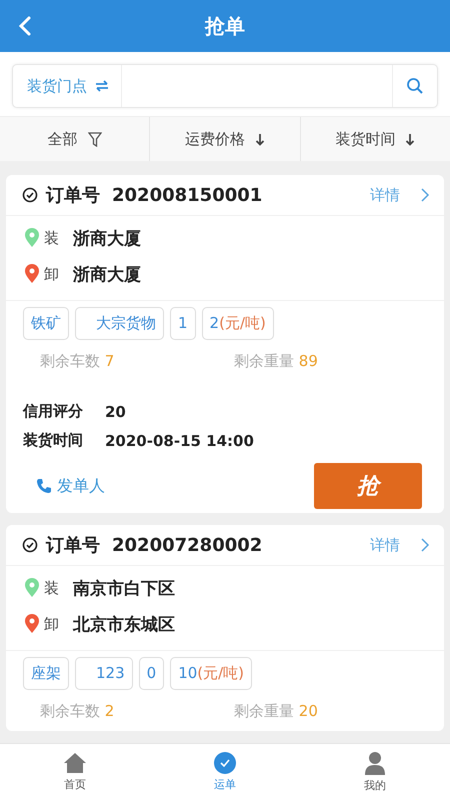 The width and height of the screenshot is (450, 800). Describe the element at coordinates (107, 239) in the screenshot. I see `load-address: 浙商大厦` at that location.